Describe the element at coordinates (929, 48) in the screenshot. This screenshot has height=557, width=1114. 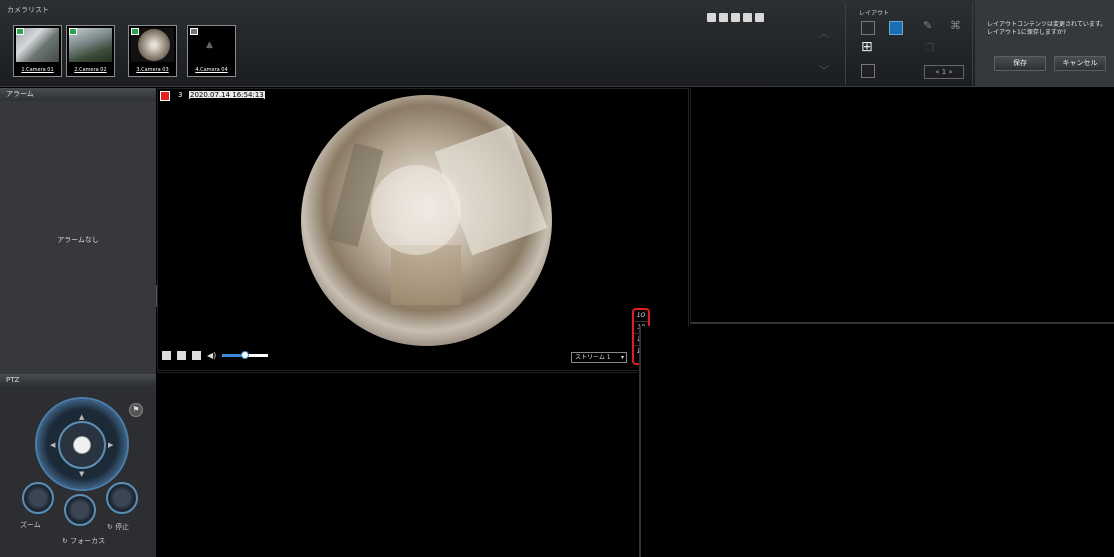
I see `copy-icon: ❐` at that location.